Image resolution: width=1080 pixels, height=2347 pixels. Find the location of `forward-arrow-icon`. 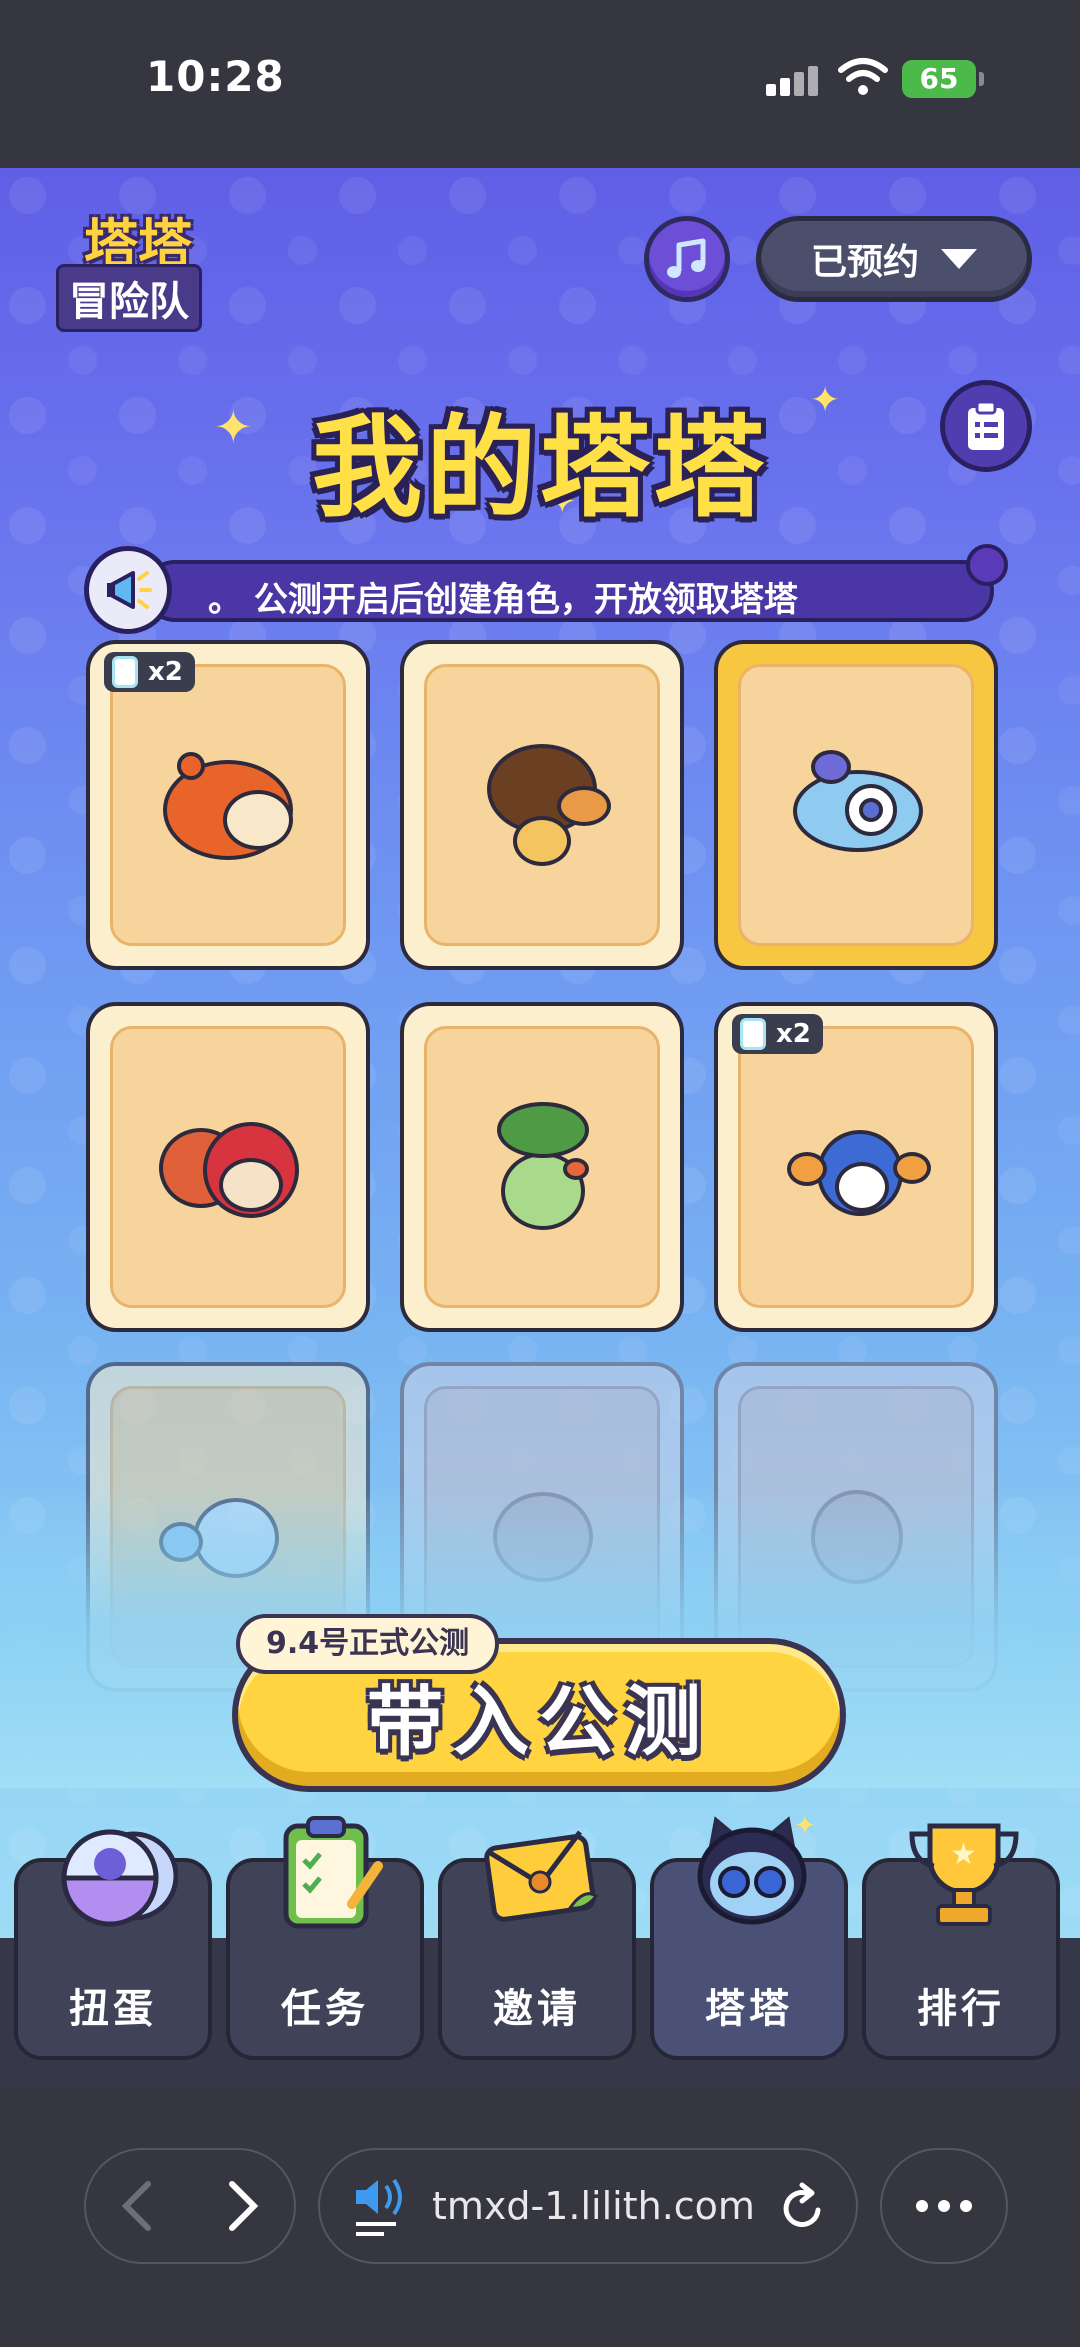

forward-arrow-icon is located at coordinates (242, 2206).